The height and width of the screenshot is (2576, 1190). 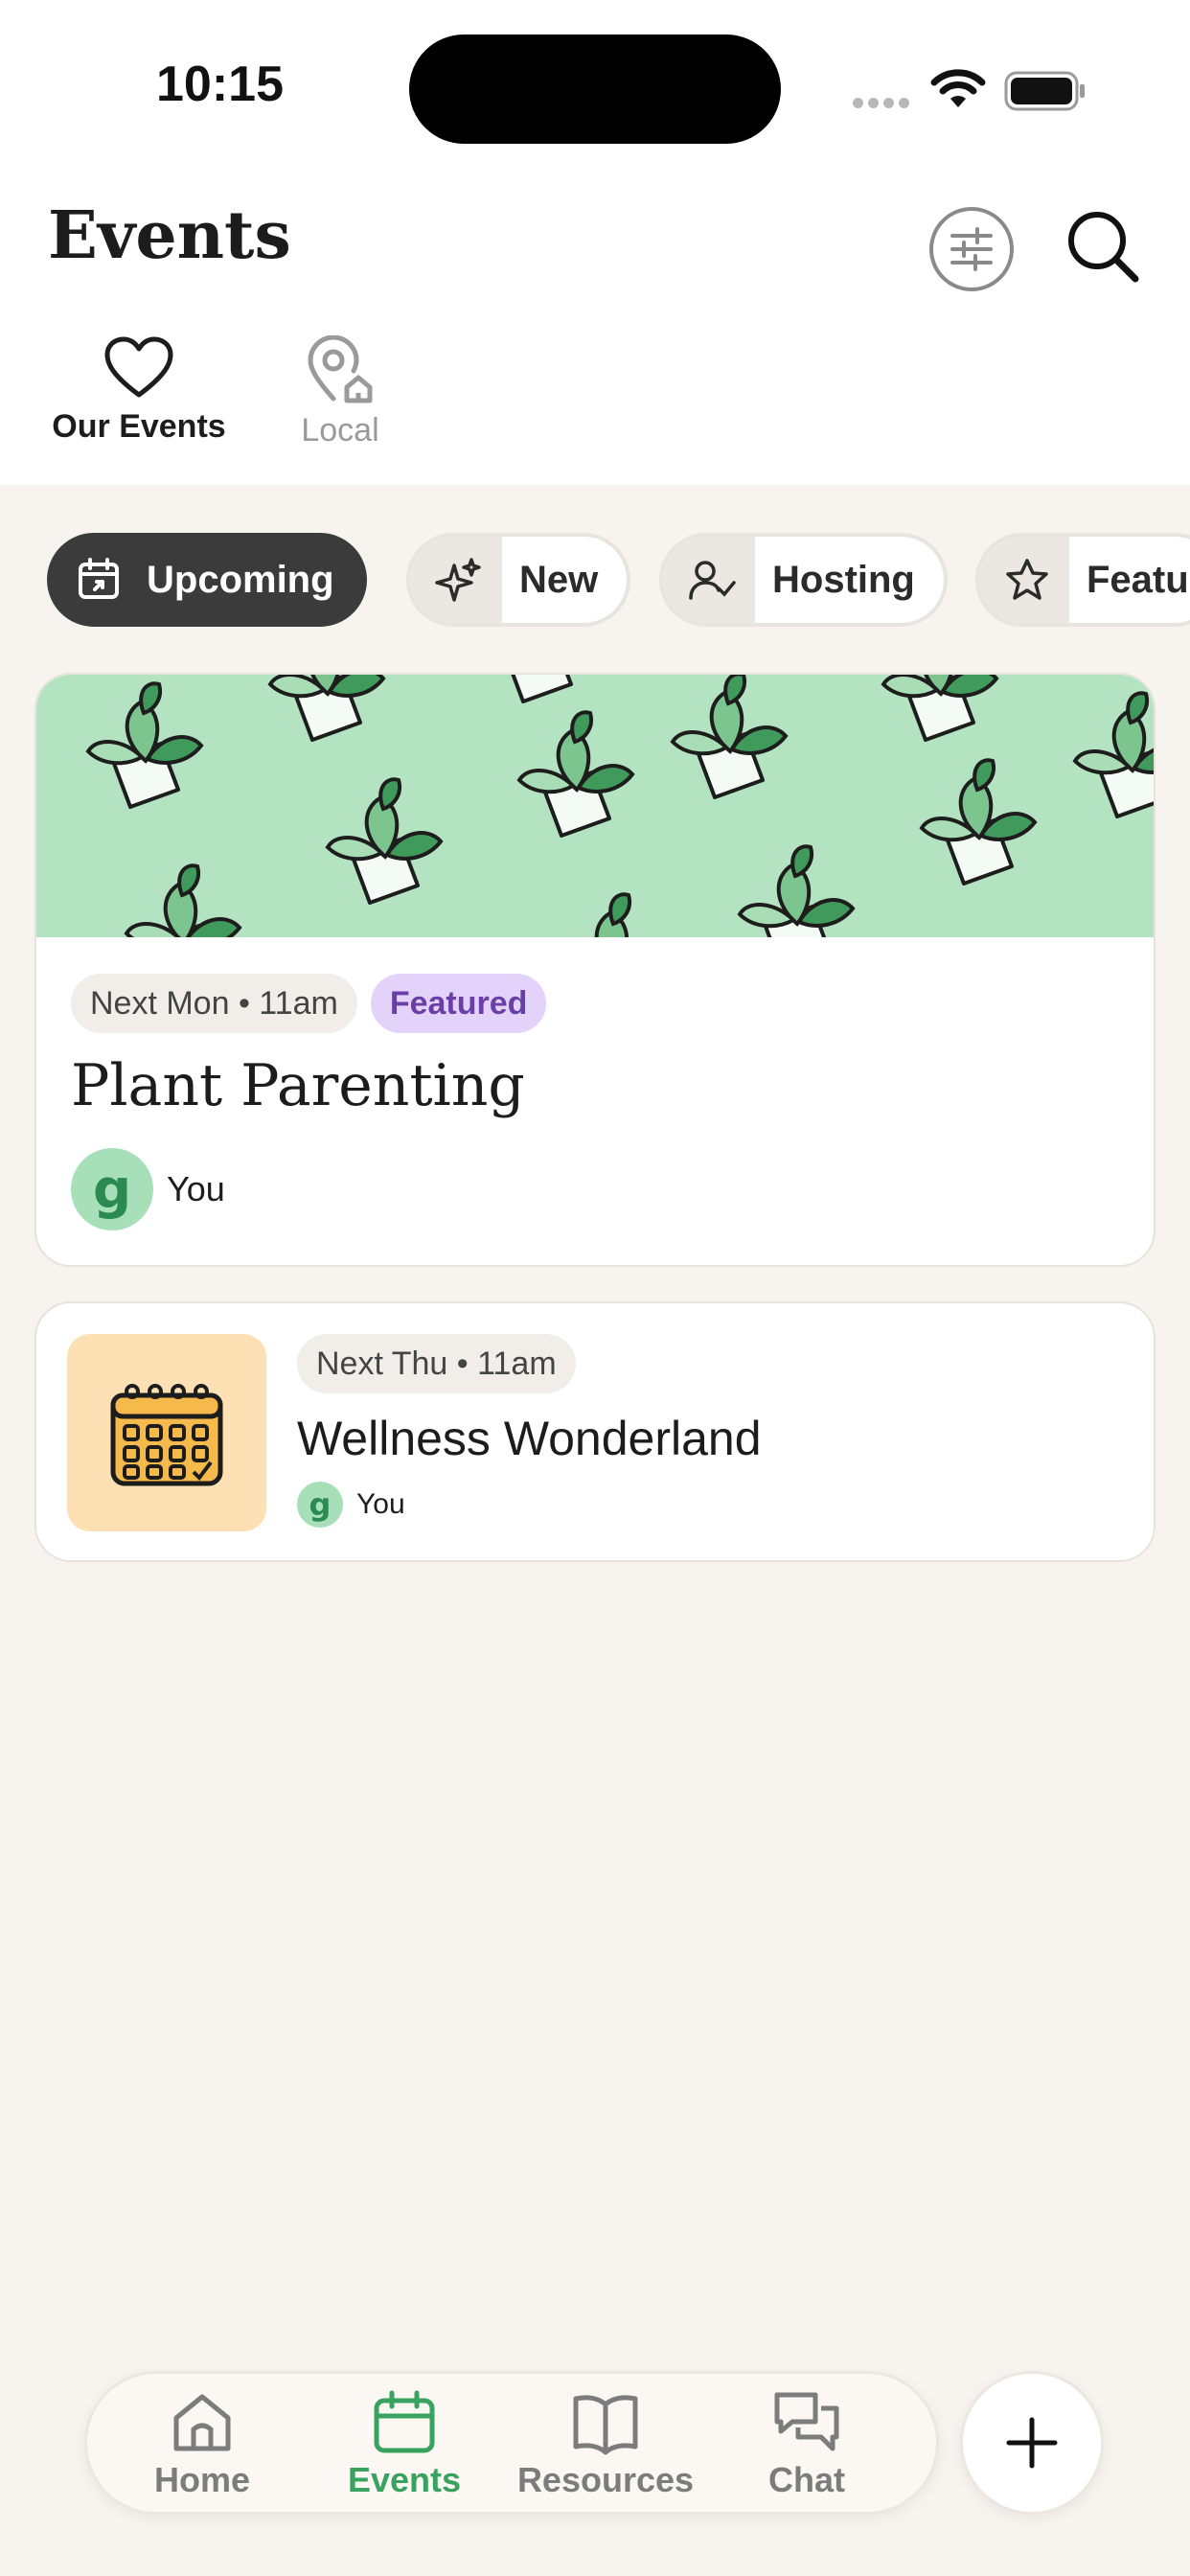 I want to click on book-icon, so click(x=606, y=2425).